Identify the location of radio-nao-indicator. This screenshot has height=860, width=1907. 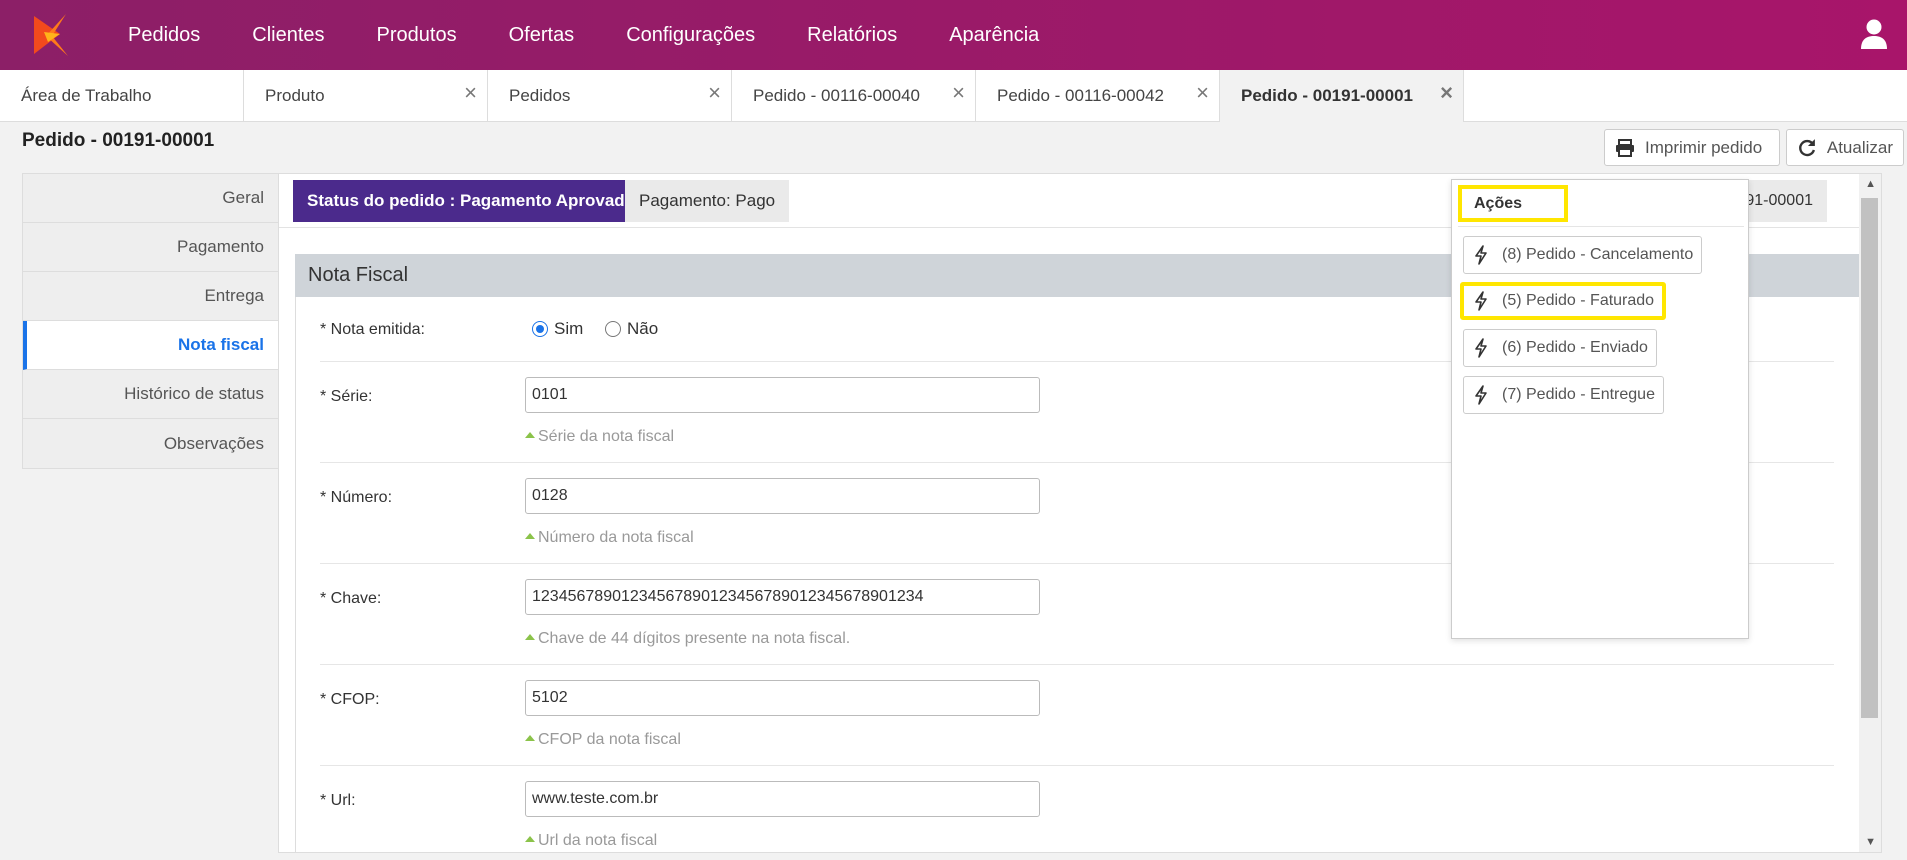
(613, 329).